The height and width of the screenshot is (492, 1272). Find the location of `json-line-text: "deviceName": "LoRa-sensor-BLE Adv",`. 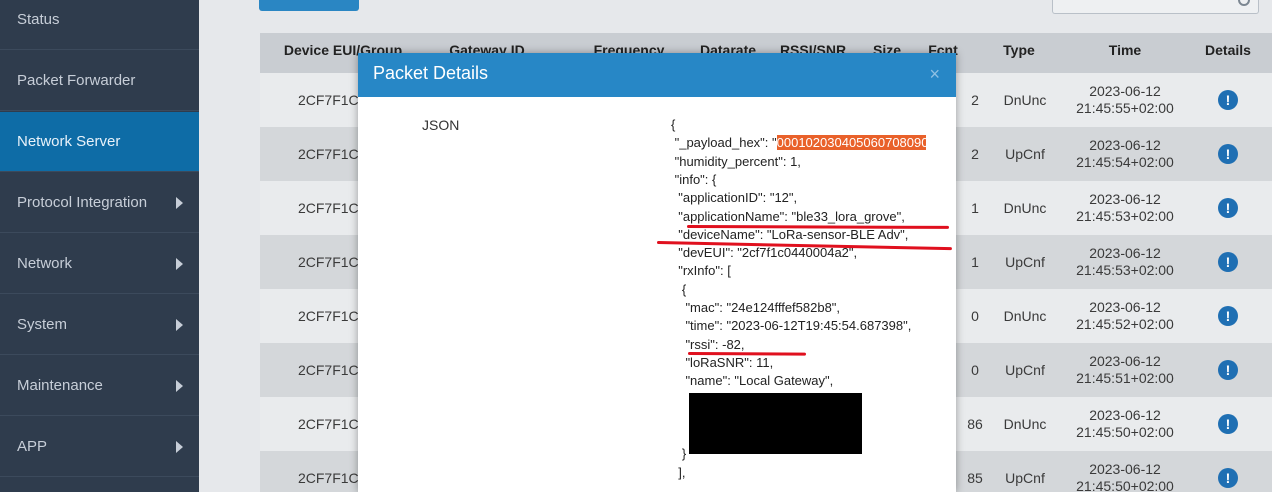

json-line-text: "deviceName": "LoRa-sensor-BLE Adv", is located at coordinates (790, 234).